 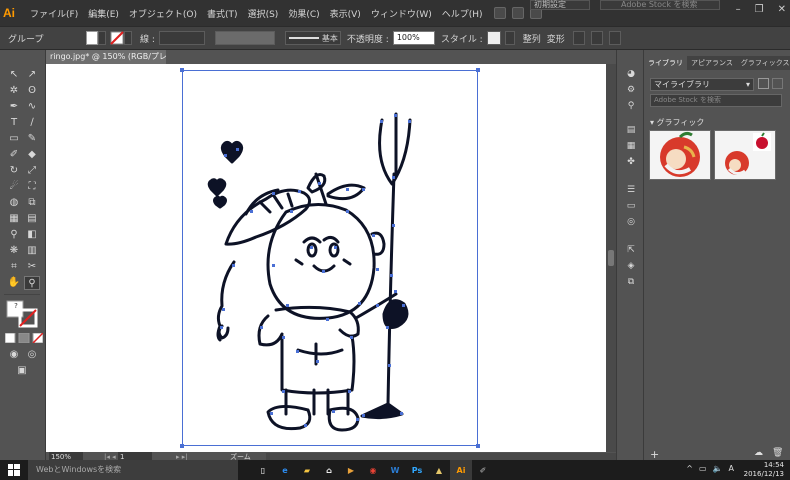 I want to click on control-menu-icon, so click(x=614, y=38).